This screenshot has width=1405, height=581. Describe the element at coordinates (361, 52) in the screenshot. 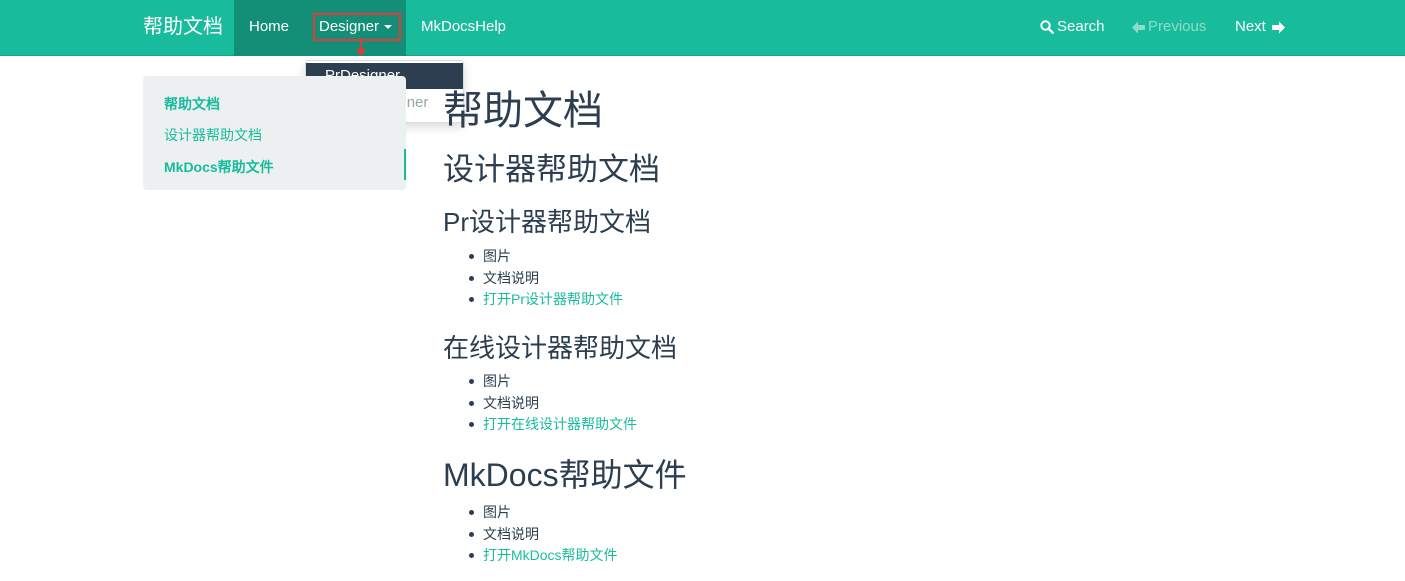

I see `annotation-arrow-down-icon` at that location.